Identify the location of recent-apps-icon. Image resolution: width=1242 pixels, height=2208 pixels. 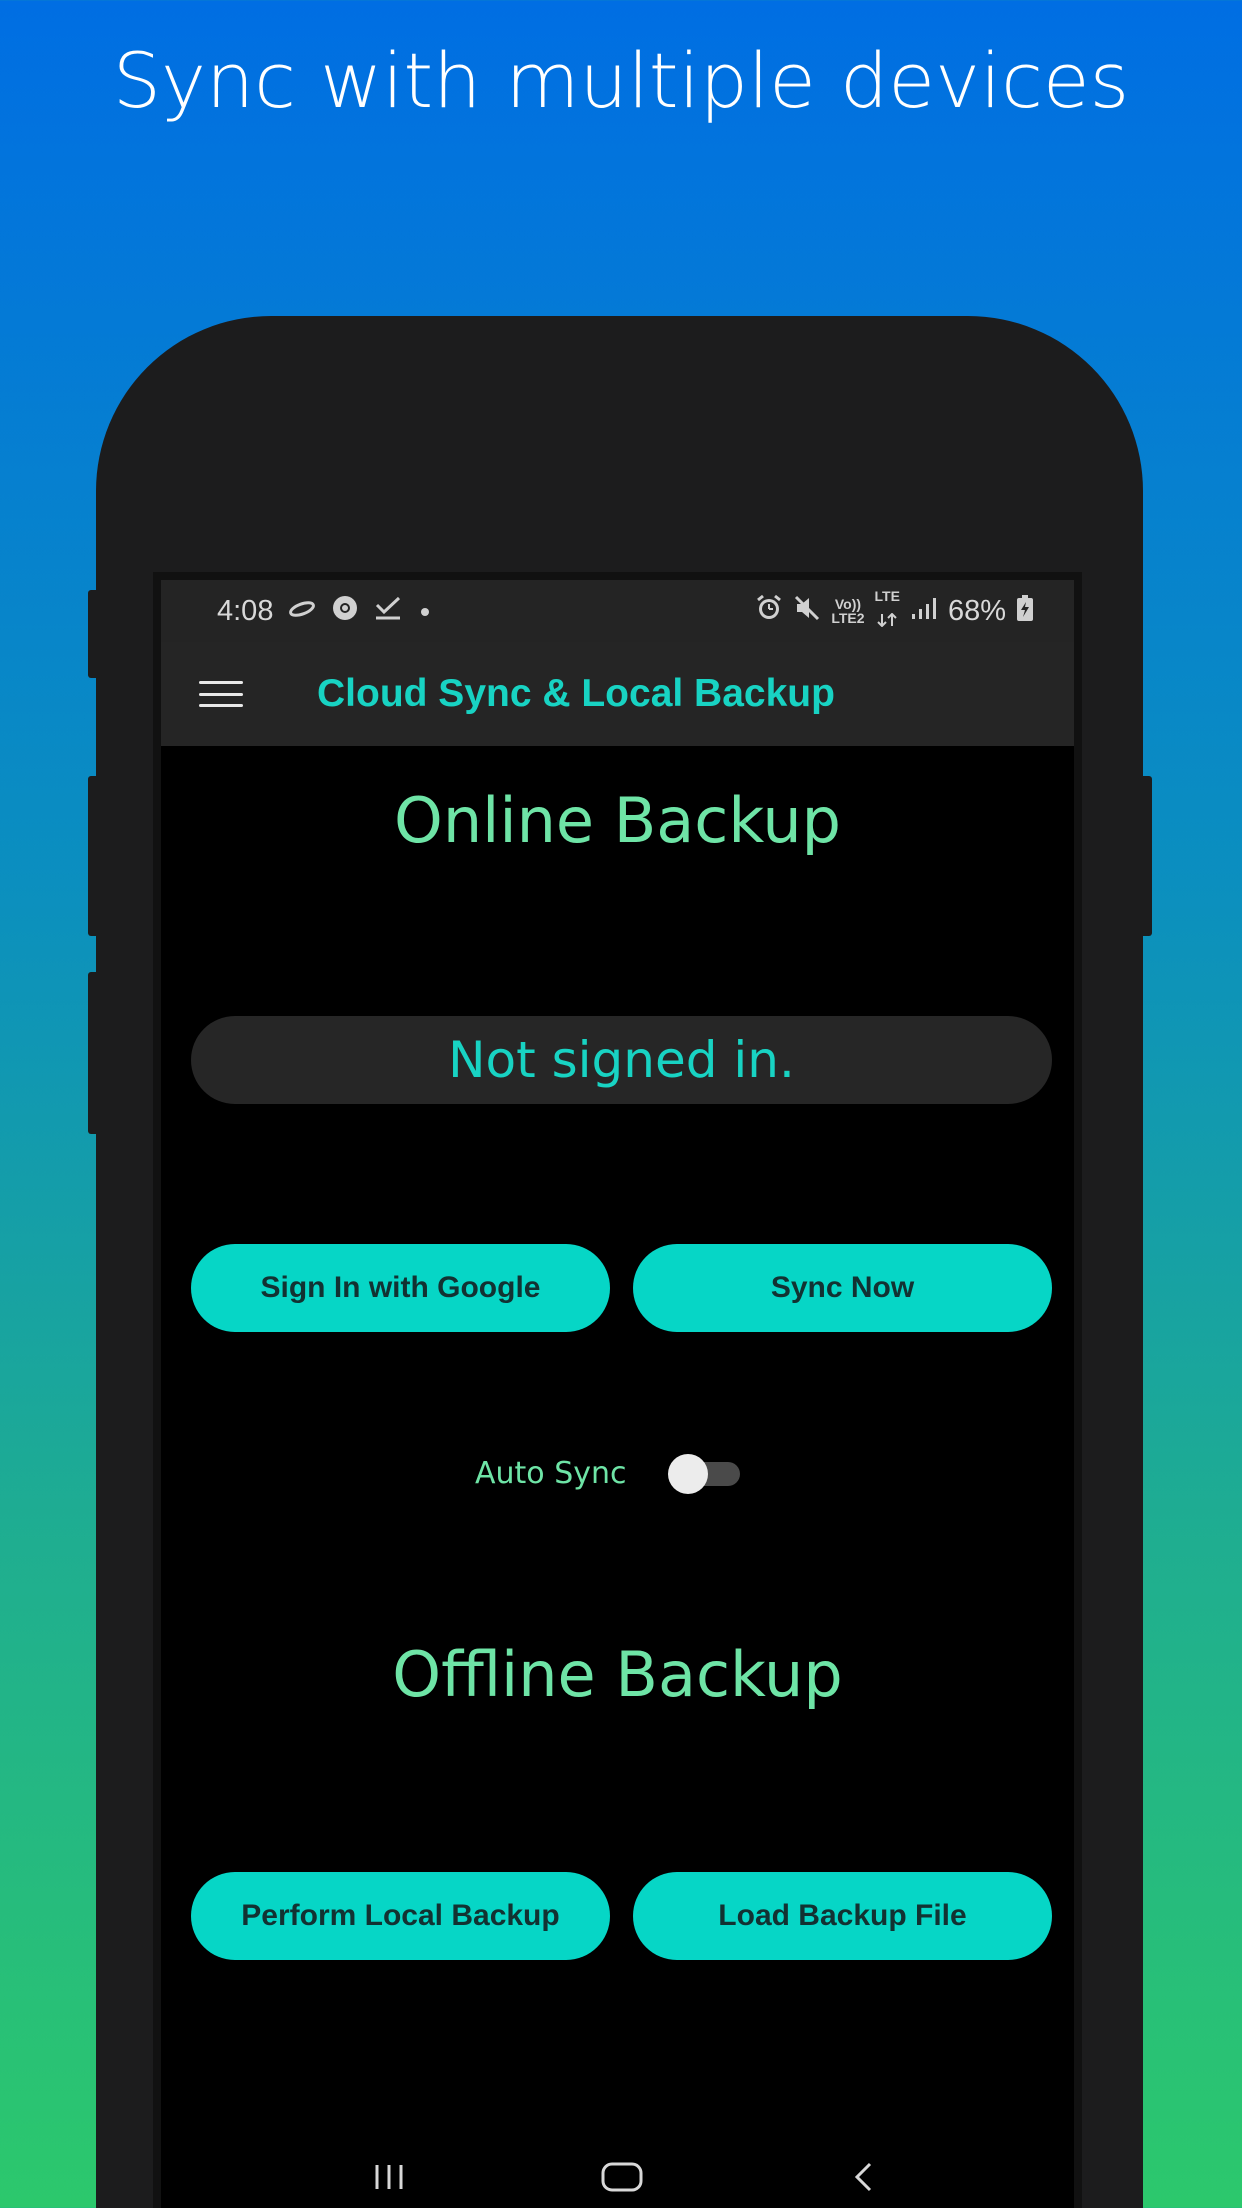
(389, 2177).